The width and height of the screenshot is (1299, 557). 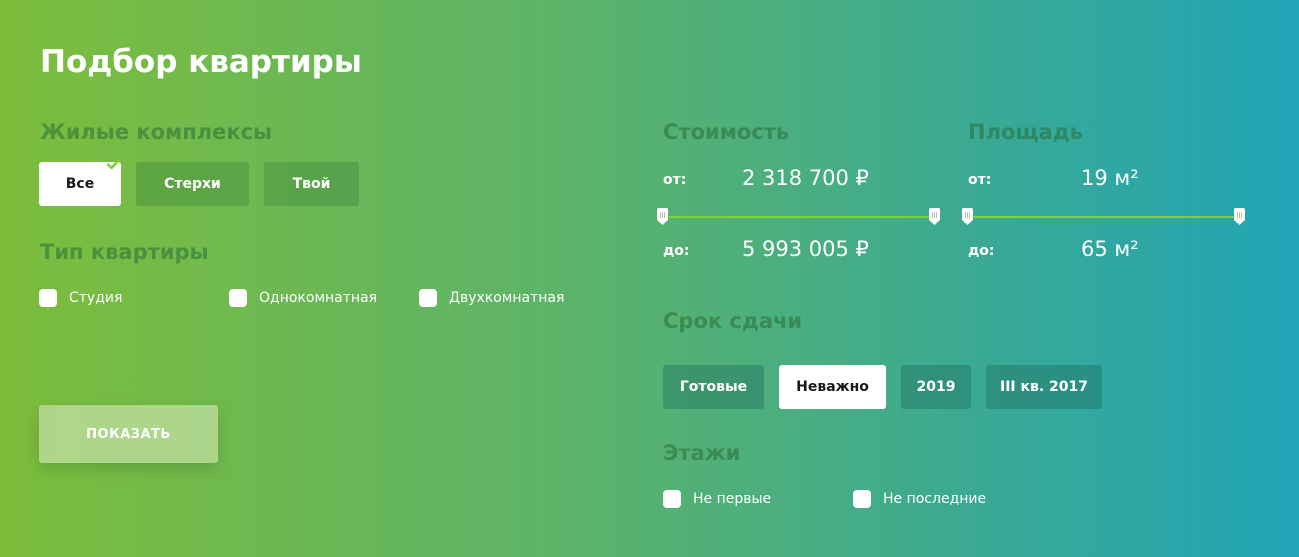 What do you see at coordinates (980, 180) in the screenshot?
I see `area-from-label: от:` at bounding box center [980, 180].